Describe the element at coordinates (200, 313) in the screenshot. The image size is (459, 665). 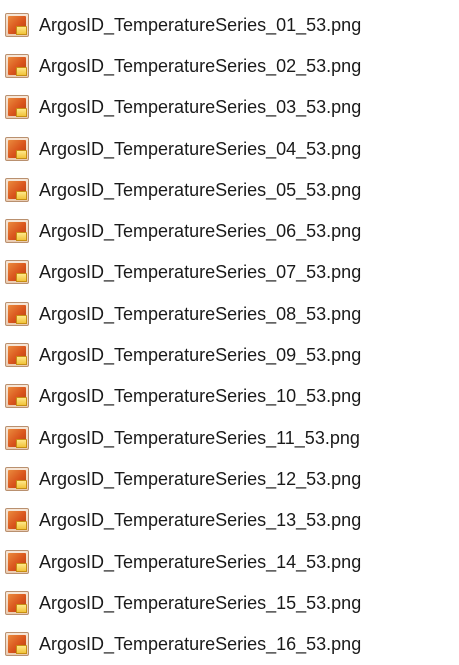
I see `file-name: ArgosID_TemperatureSeries_08_53.png` at that location.